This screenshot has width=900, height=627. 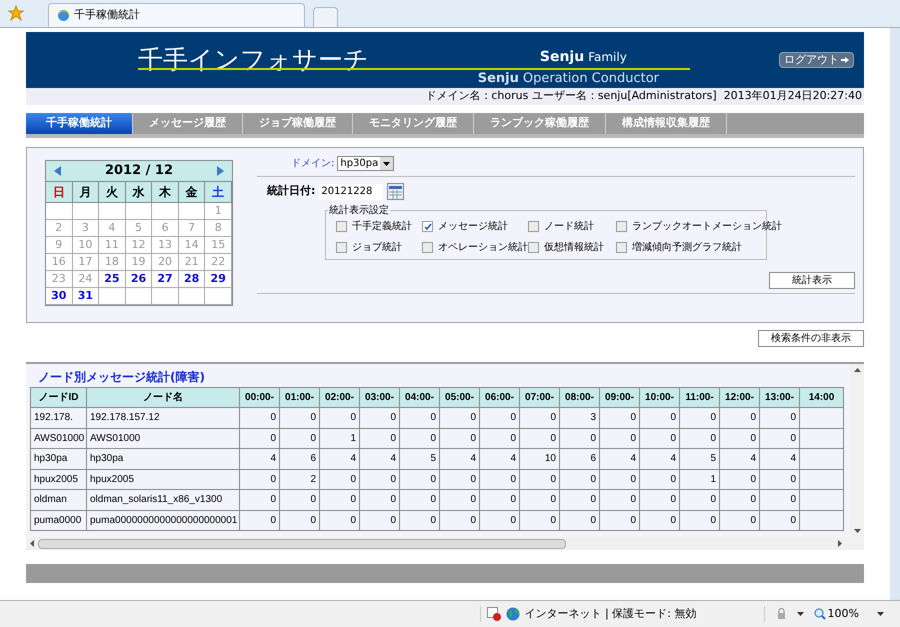 What do you see at coordinates (387, 163) in the screenshot?
I see `dropdown-caret-icon` at bounding box center [387, 163].